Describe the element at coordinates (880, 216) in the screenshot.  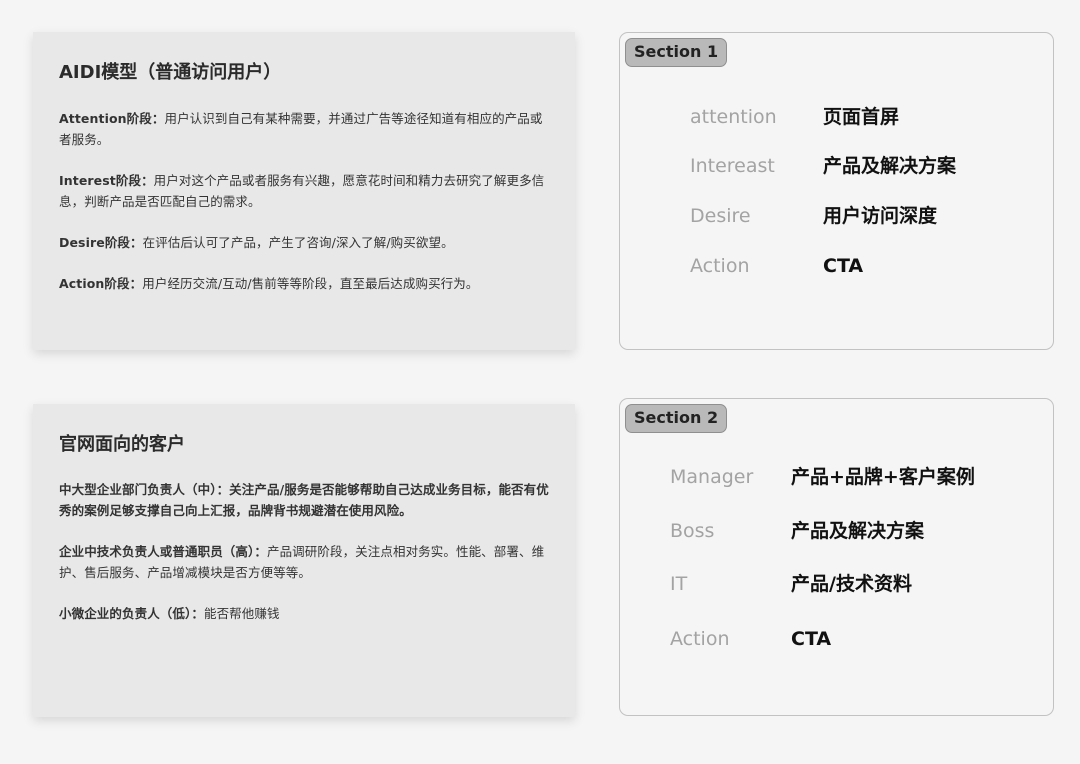
I see `row-value: 用户访问深度` at that location.